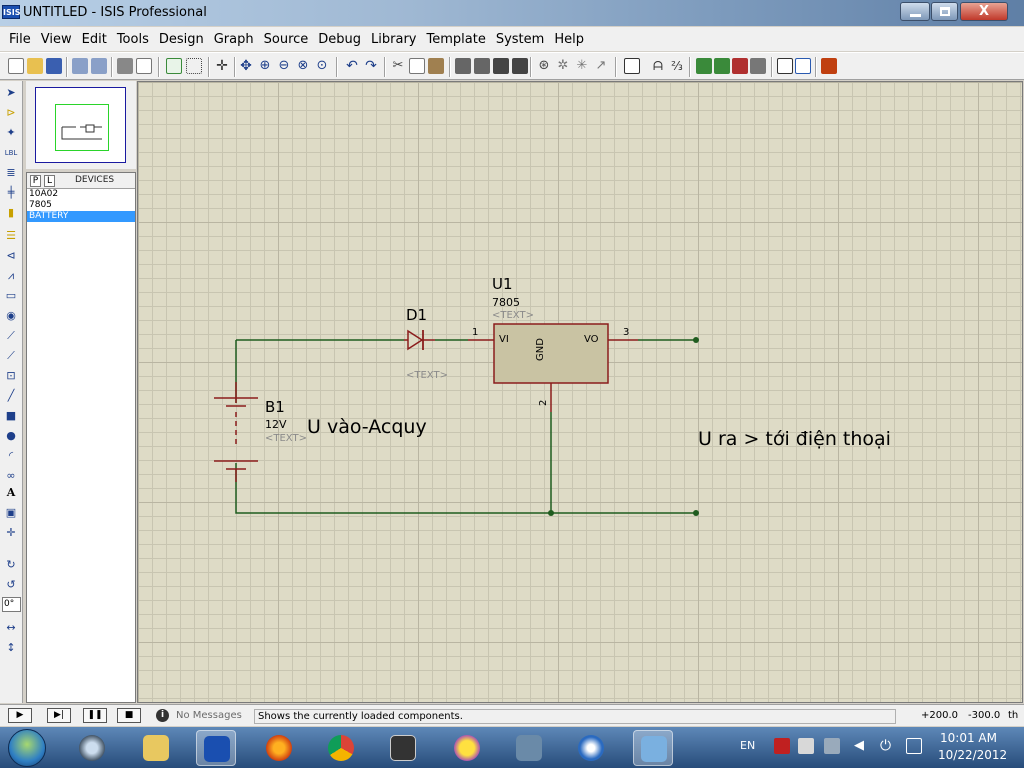  I want to click on b1-text-placeholder: <TEXT>, so click(286, 438).